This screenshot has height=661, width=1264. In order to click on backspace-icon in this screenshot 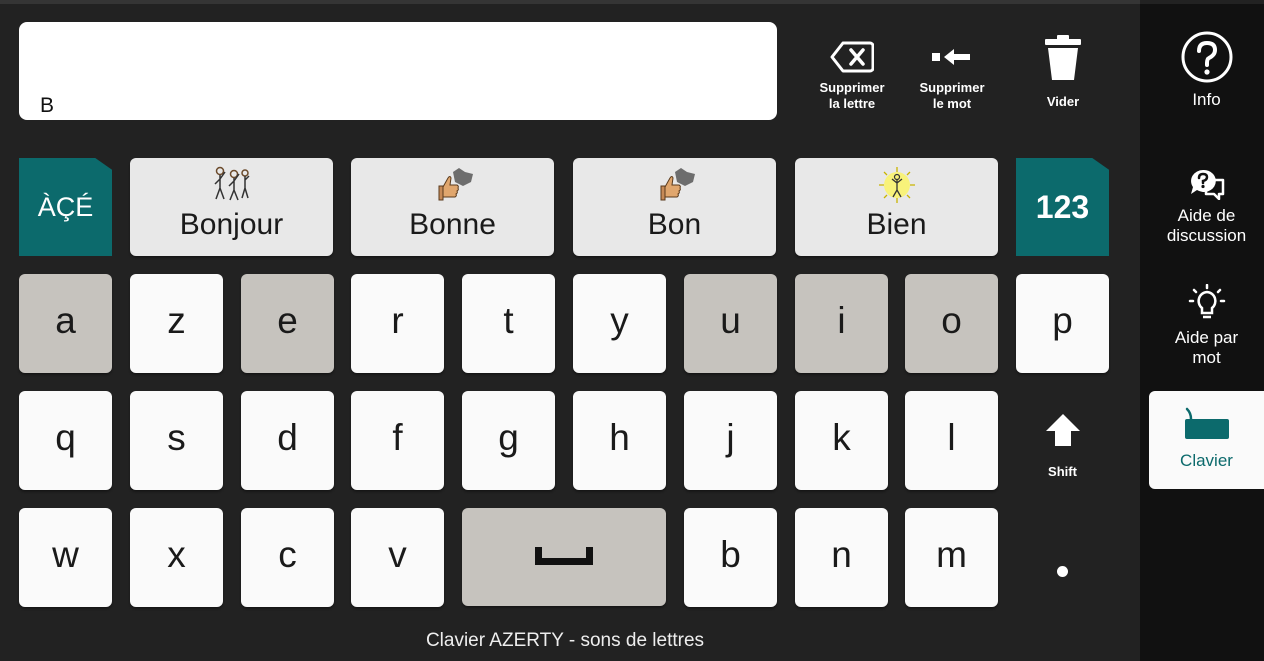, I will do `click(852, 57)`.